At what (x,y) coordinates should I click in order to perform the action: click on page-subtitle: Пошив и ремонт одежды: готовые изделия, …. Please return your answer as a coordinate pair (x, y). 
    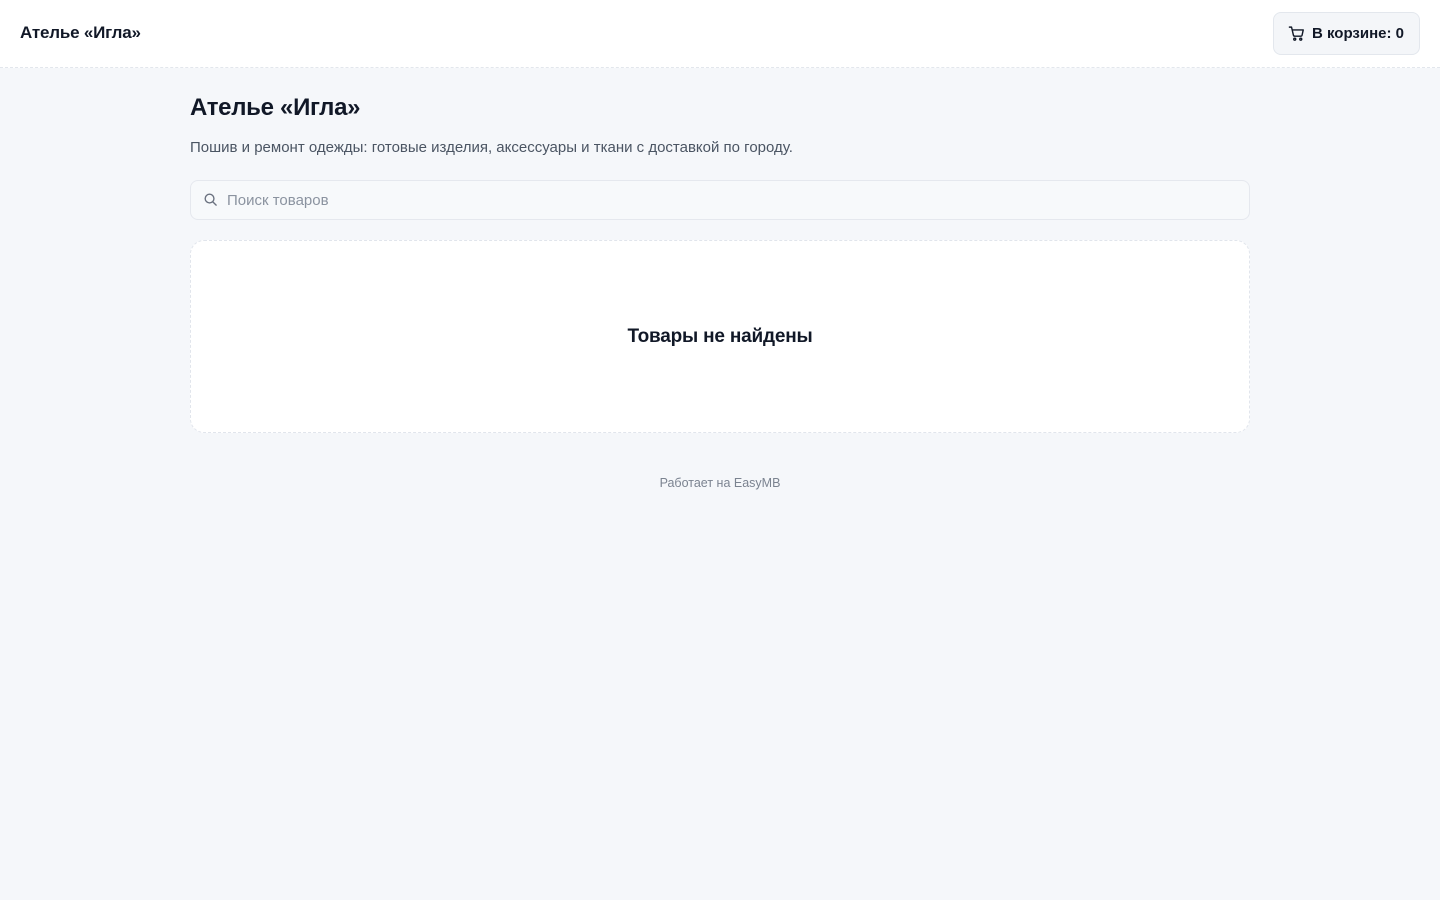
    Looking at the image, I should click on (491, 147).